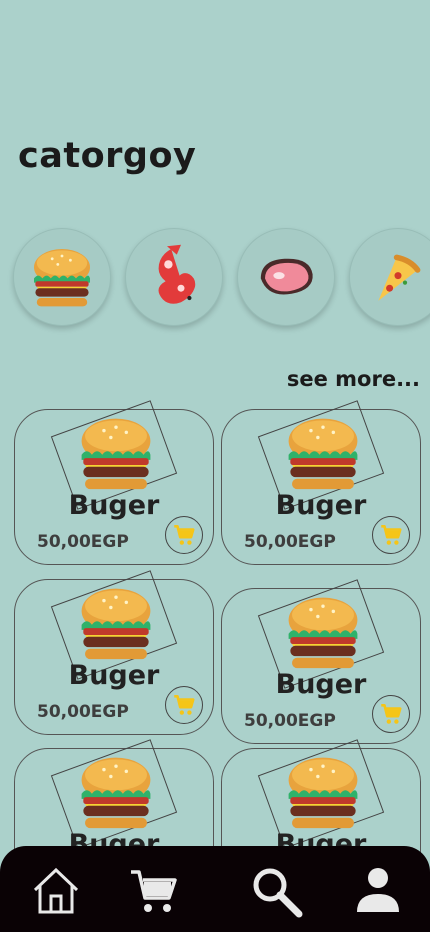 The image size is (430, 932). I want to click on nav-cart-button, so click(154, 891).